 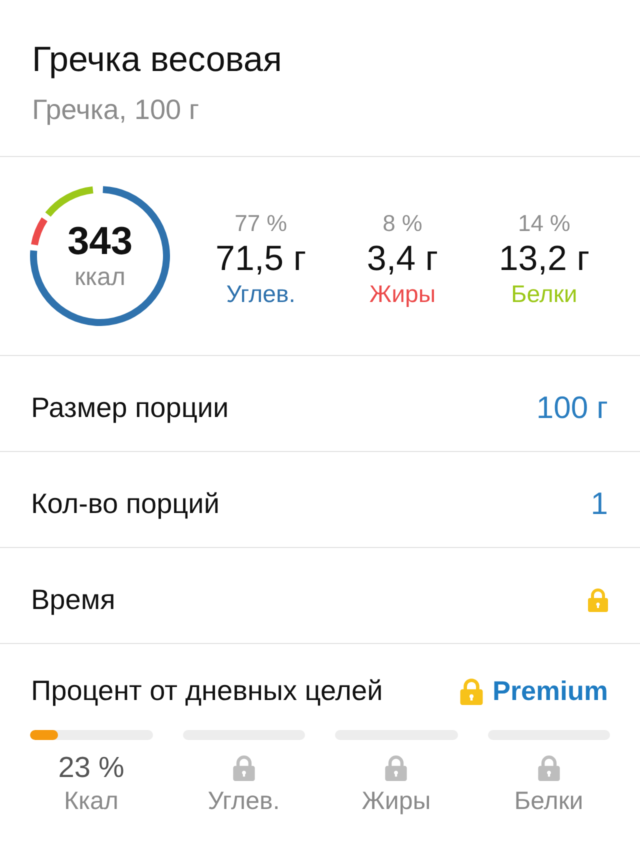 I want to click on food-title: Гречка весовая, so click(x=157, y=60).